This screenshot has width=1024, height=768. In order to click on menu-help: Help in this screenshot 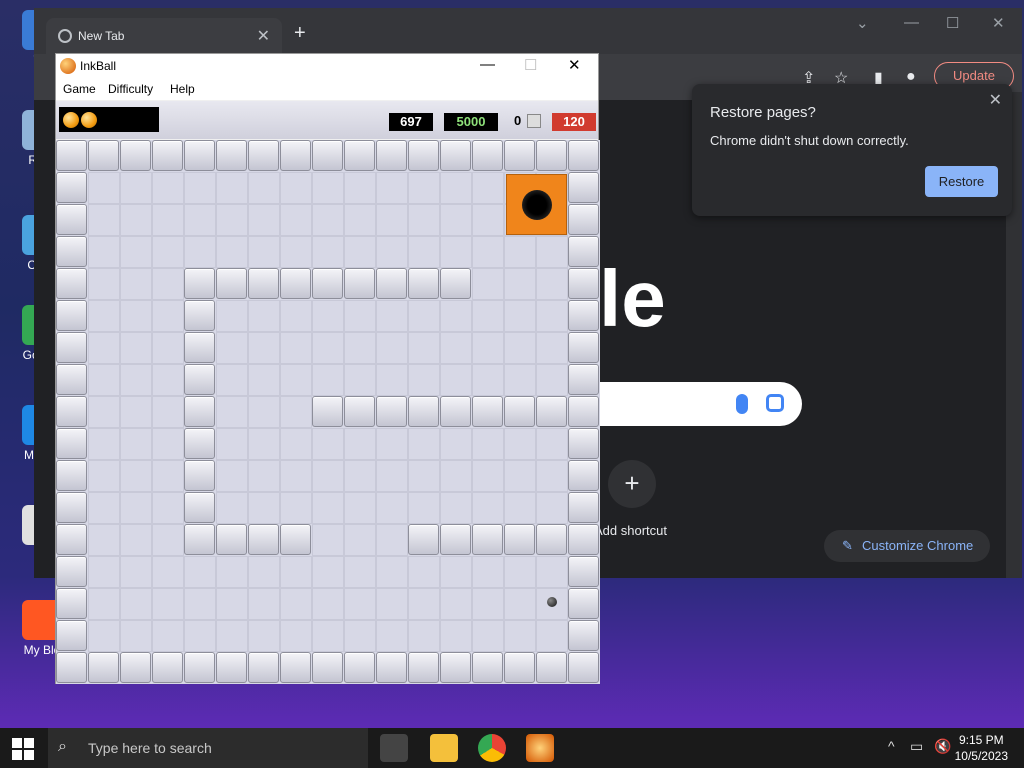, I will do `click(182, 89)`.